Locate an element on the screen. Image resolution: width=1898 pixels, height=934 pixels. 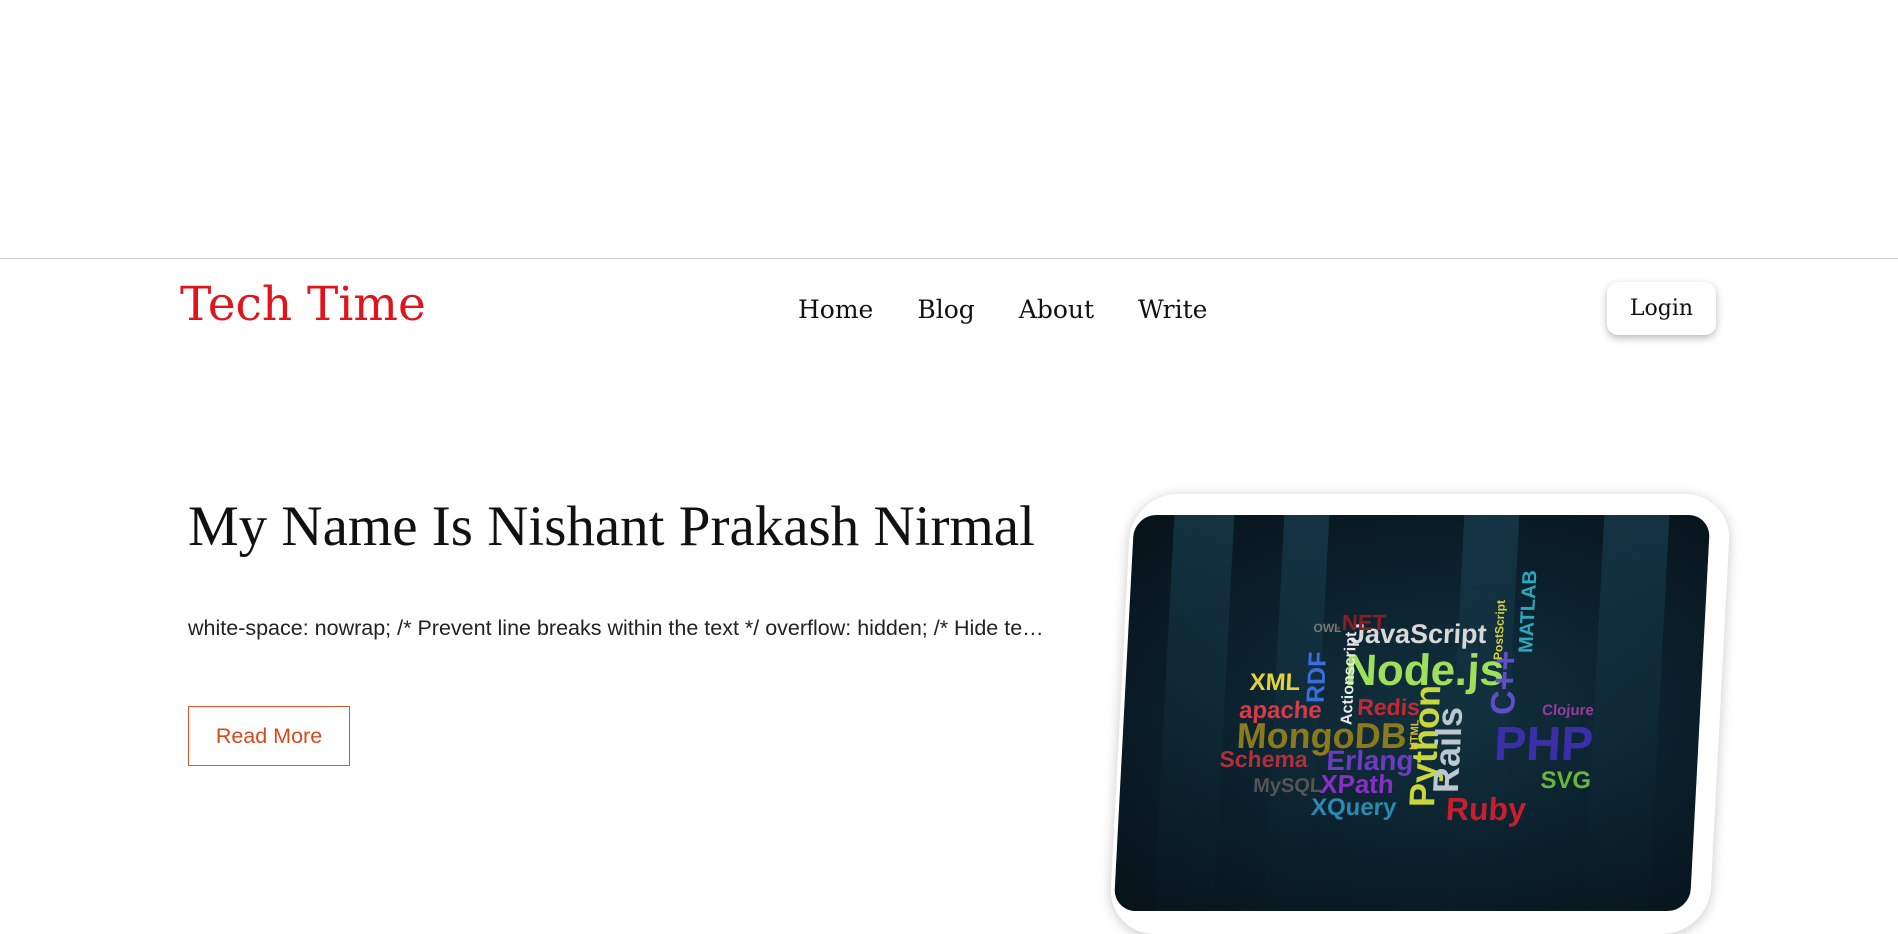
word-cloud-term: SVG is located at coordinates (1566, 780).